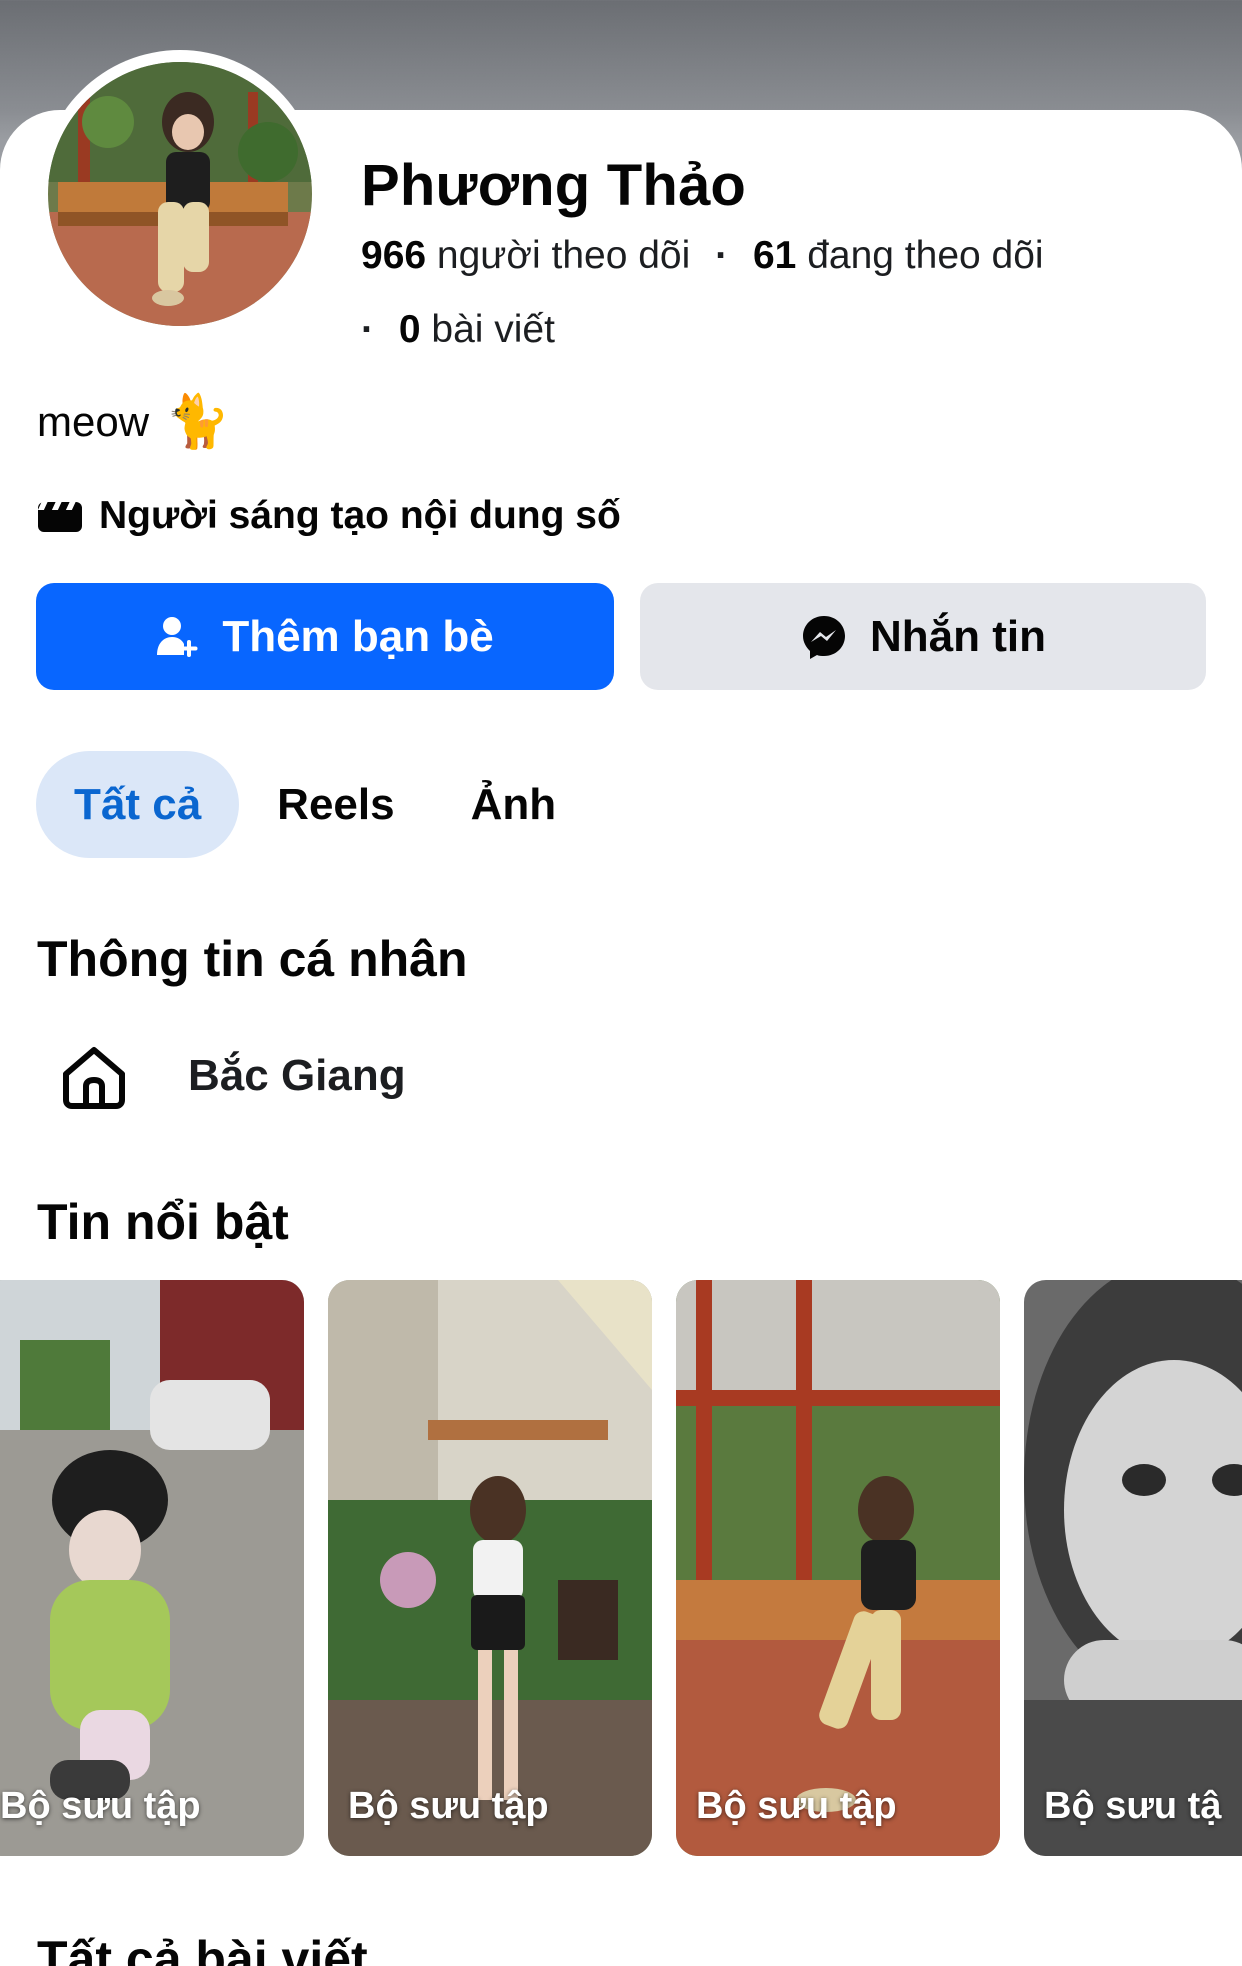 The image size is (1242, 1966). I want to click on following-label: đang theo dõi, so click(925, 255).